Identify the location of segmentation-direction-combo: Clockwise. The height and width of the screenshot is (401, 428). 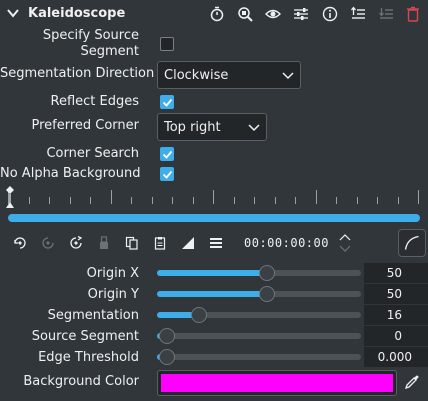
(229, 75).